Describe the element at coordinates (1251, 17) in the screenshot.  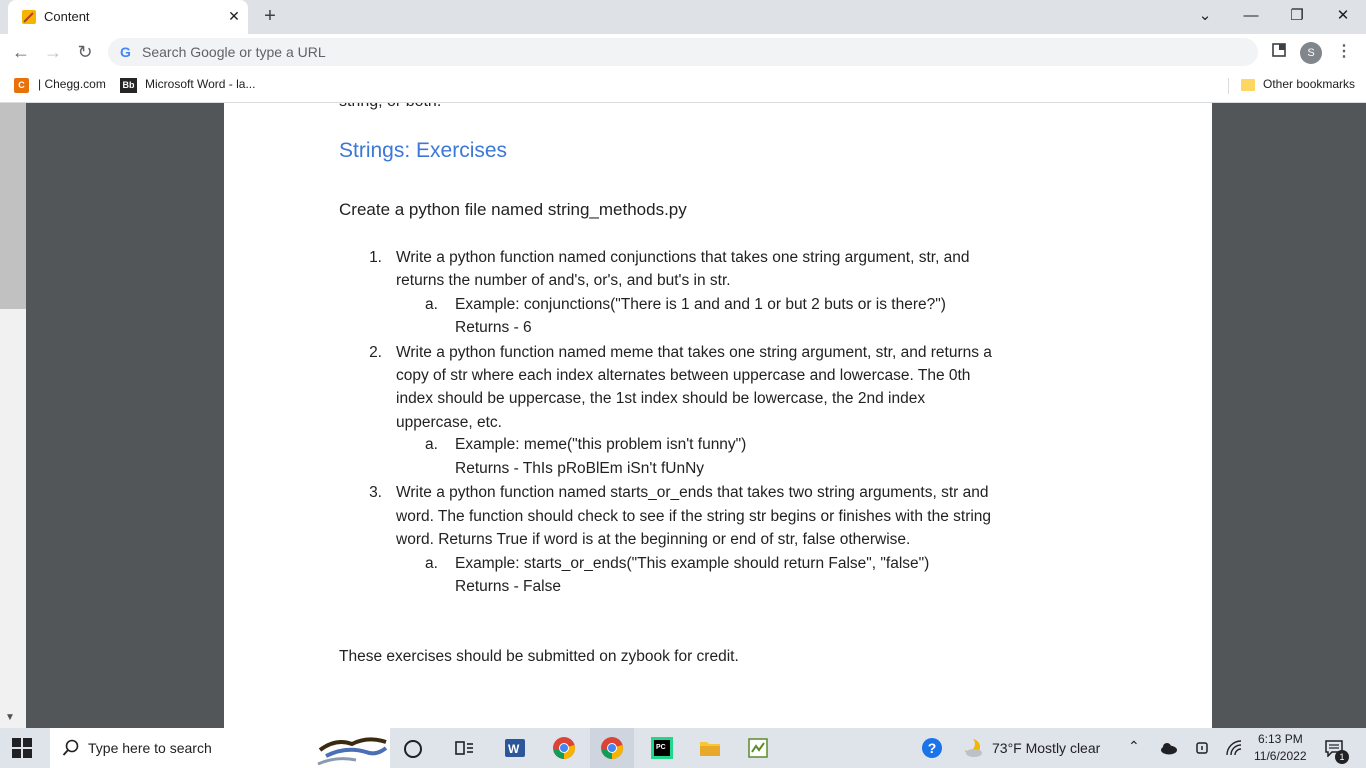
I see `minimize-button: —` at that location.